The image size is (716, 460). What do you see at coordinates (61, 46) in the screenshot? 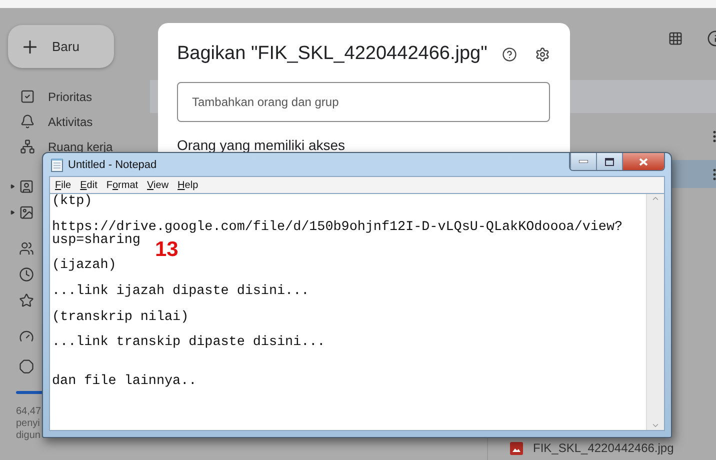
I see `new-button: Baru` at bounding box center [61, 46].